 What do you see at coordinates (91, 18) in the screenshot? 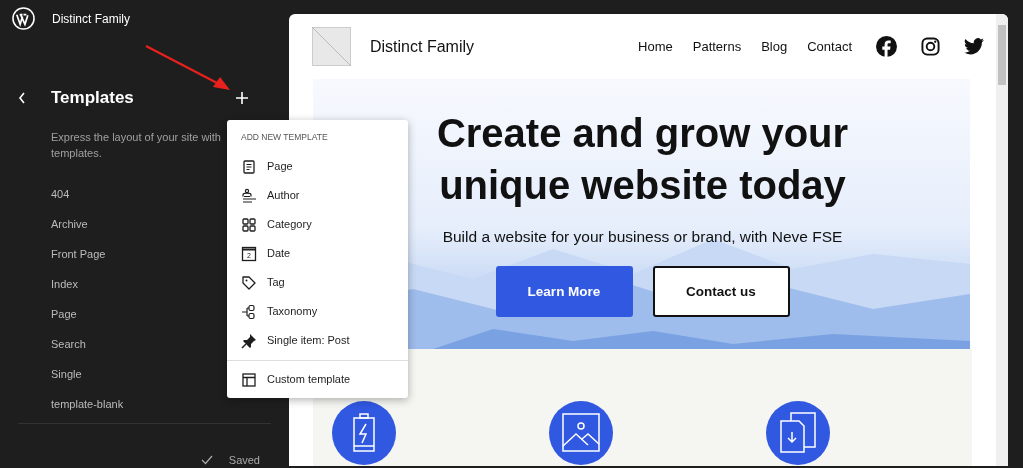
I see `site-name: Distinct Family` at bounding box center [91, 18].